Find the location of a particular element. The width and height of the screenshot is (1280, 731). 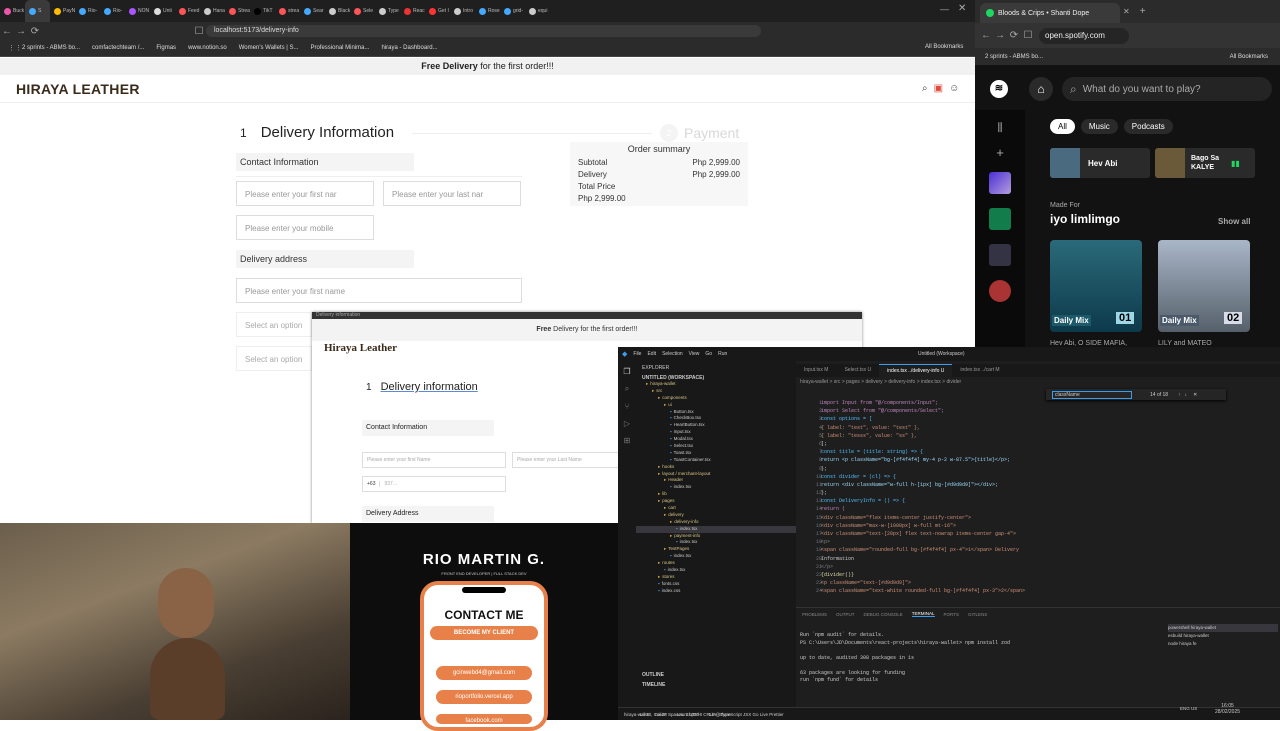

sp-reload-icon: ⟳ is located at coordinates (1014, 35).